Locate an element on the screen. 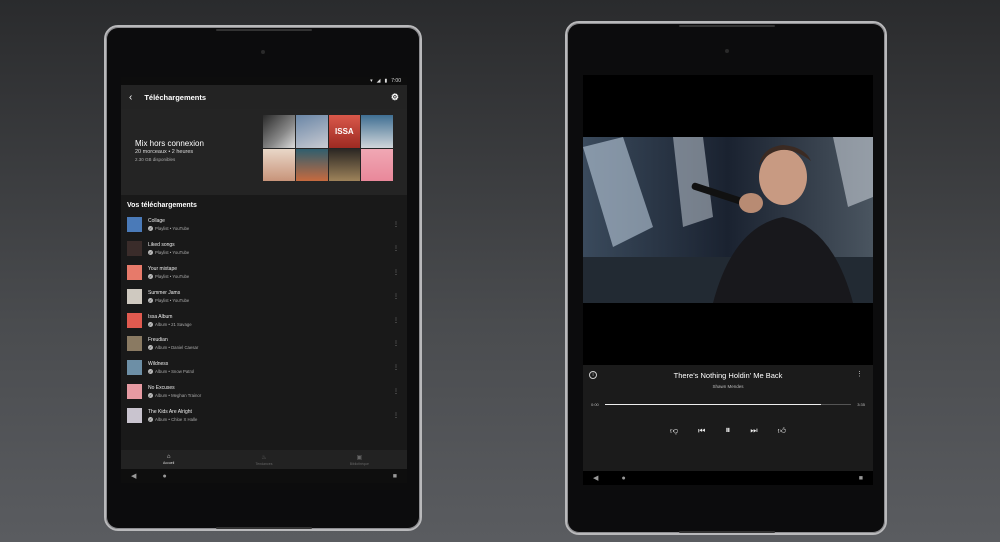  item-subtitle: Album • Chloe X Halle is located at coordinates (176, 419).